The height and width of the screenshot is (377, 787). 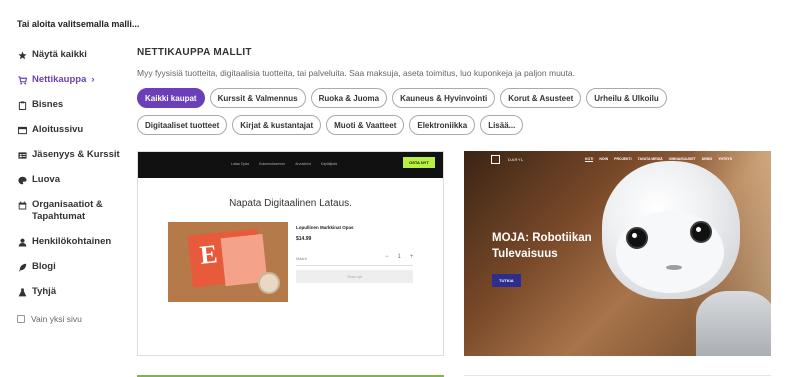 I want to click on clipboard-icon, so click(x=22, y=105).